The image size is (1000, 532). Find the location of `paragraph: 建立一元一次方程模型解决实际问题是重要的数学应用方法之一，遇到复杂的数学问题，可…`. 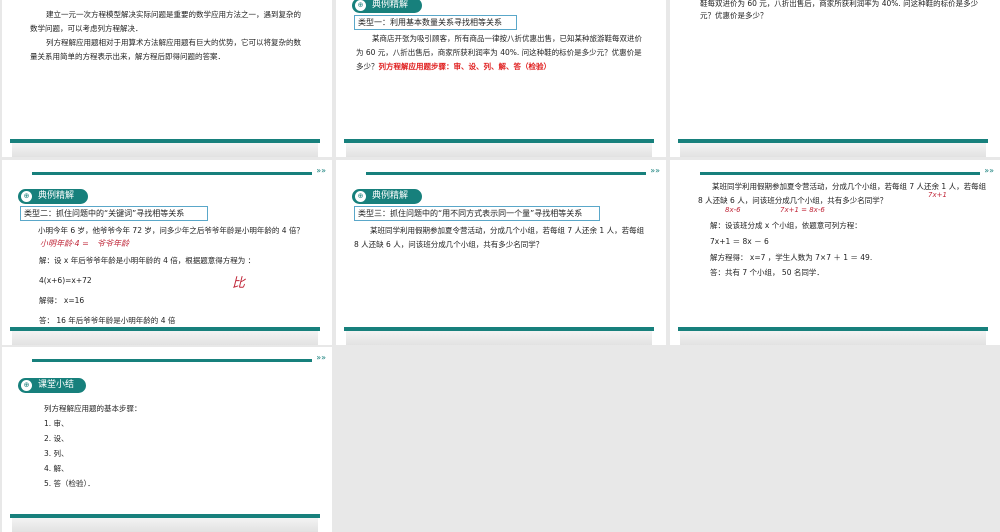

paragraph: 建立一元一次方程模型解决实际问题是重要的数学应用方法之一，遇到复杂的数学问题，可… is located at coordinates (165, 21).